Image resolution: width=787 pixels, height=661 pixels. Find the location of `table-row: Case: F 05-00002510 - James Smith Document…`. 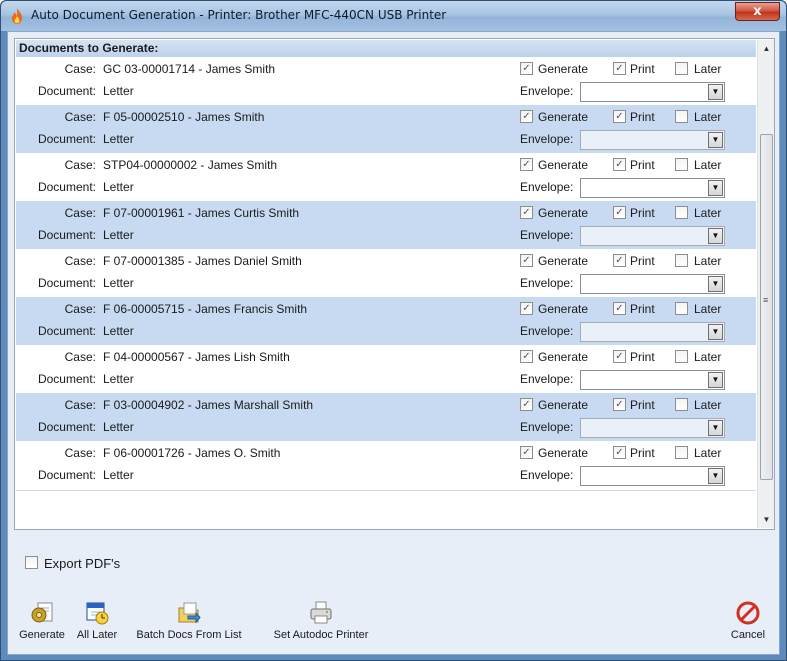

table-row: Case: F 05-00002510 - James Smith Document… is located at coordinates (386, 129).